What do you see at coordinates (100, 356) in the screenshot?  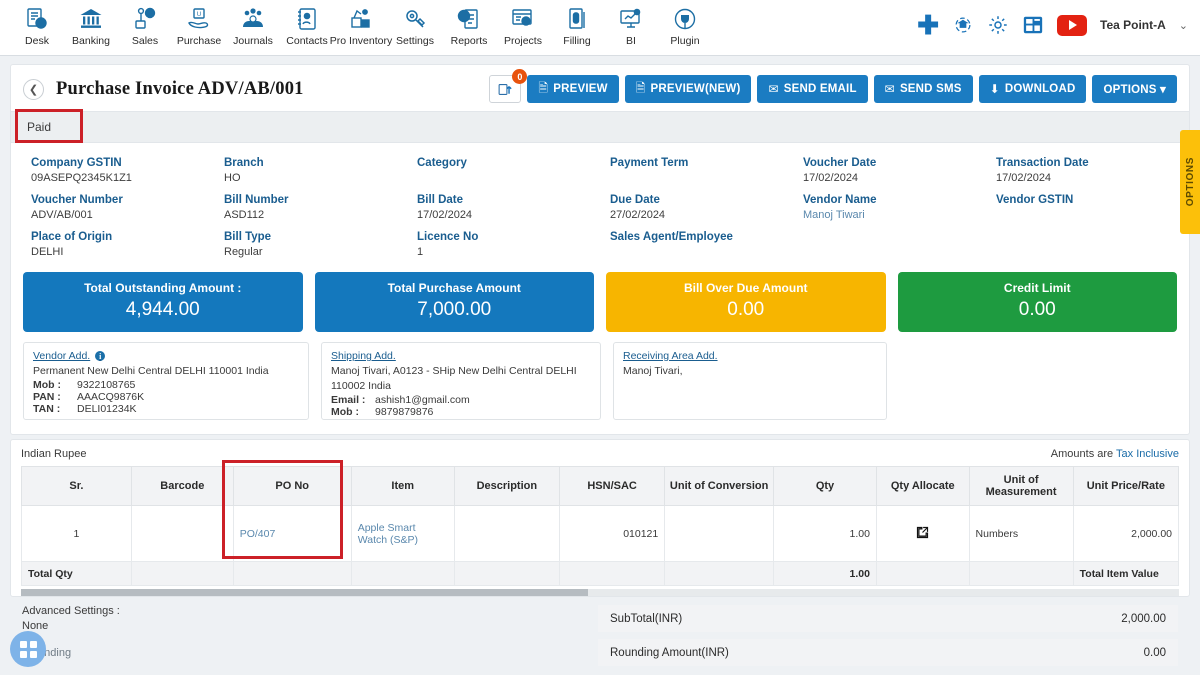 I see `info-icon: i` at bounding box center [100, 356].